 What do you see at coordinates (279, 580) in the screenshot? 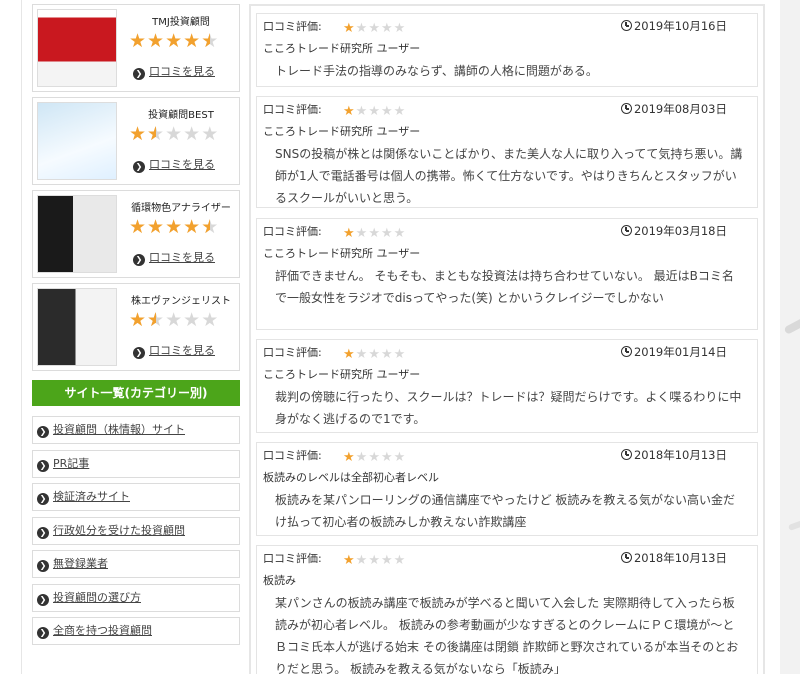
I see `review-user: 板読み` at bounding box center [279, 580].